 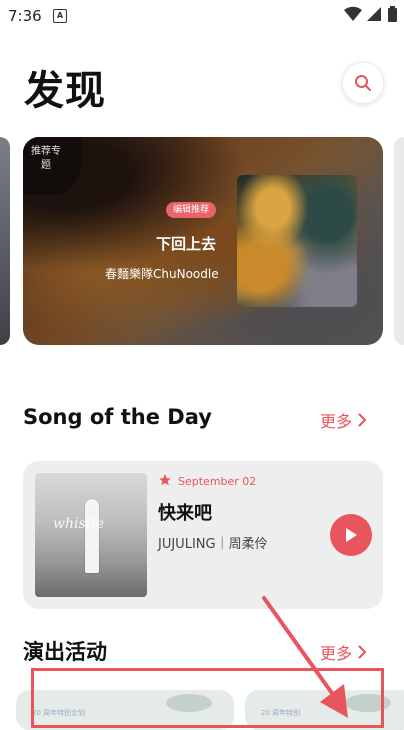 What do you see at coordinates (46, 158) in the screenshot?
I see `banner-badge-label: 推荐专题` at bounding box center [46, 158].